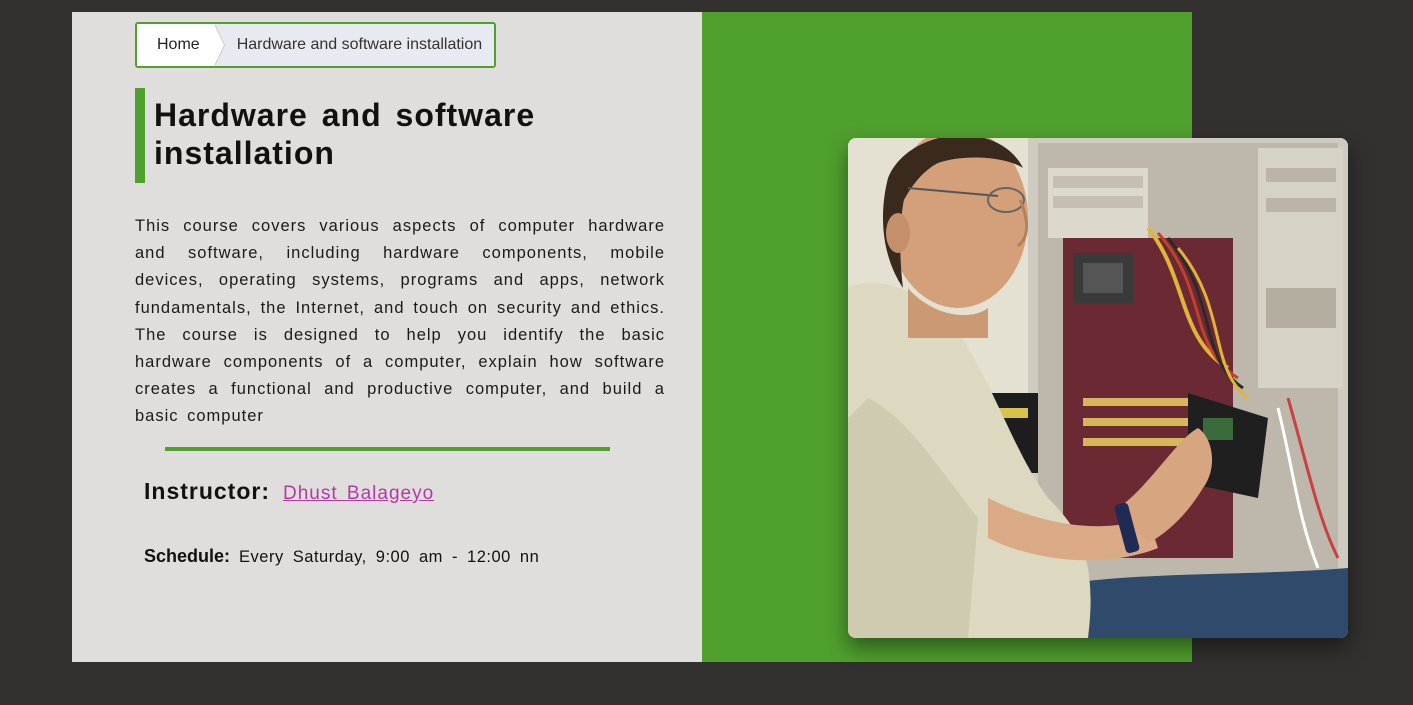 This screenshot has width=1413, height=705. I want to click on breadcrumb-home-link: Home, so click(181, 45).